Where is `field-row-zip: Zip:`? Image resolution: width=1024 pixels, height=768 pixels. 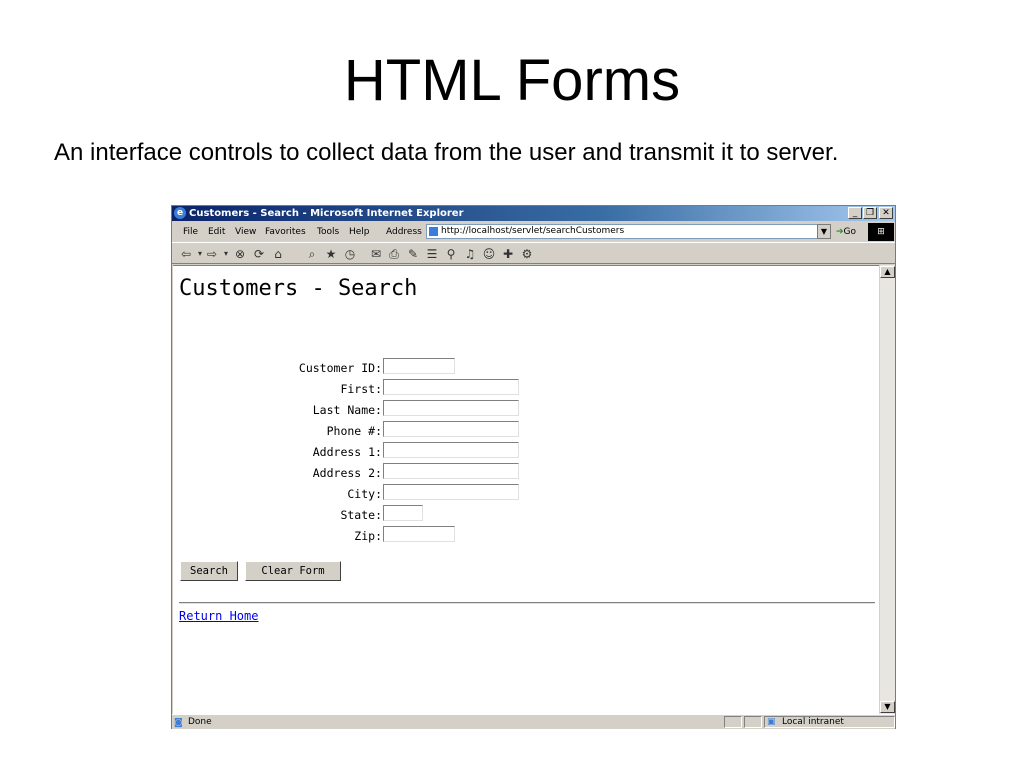 field-row-zip: Zip: is located at coordinates (277, 536).